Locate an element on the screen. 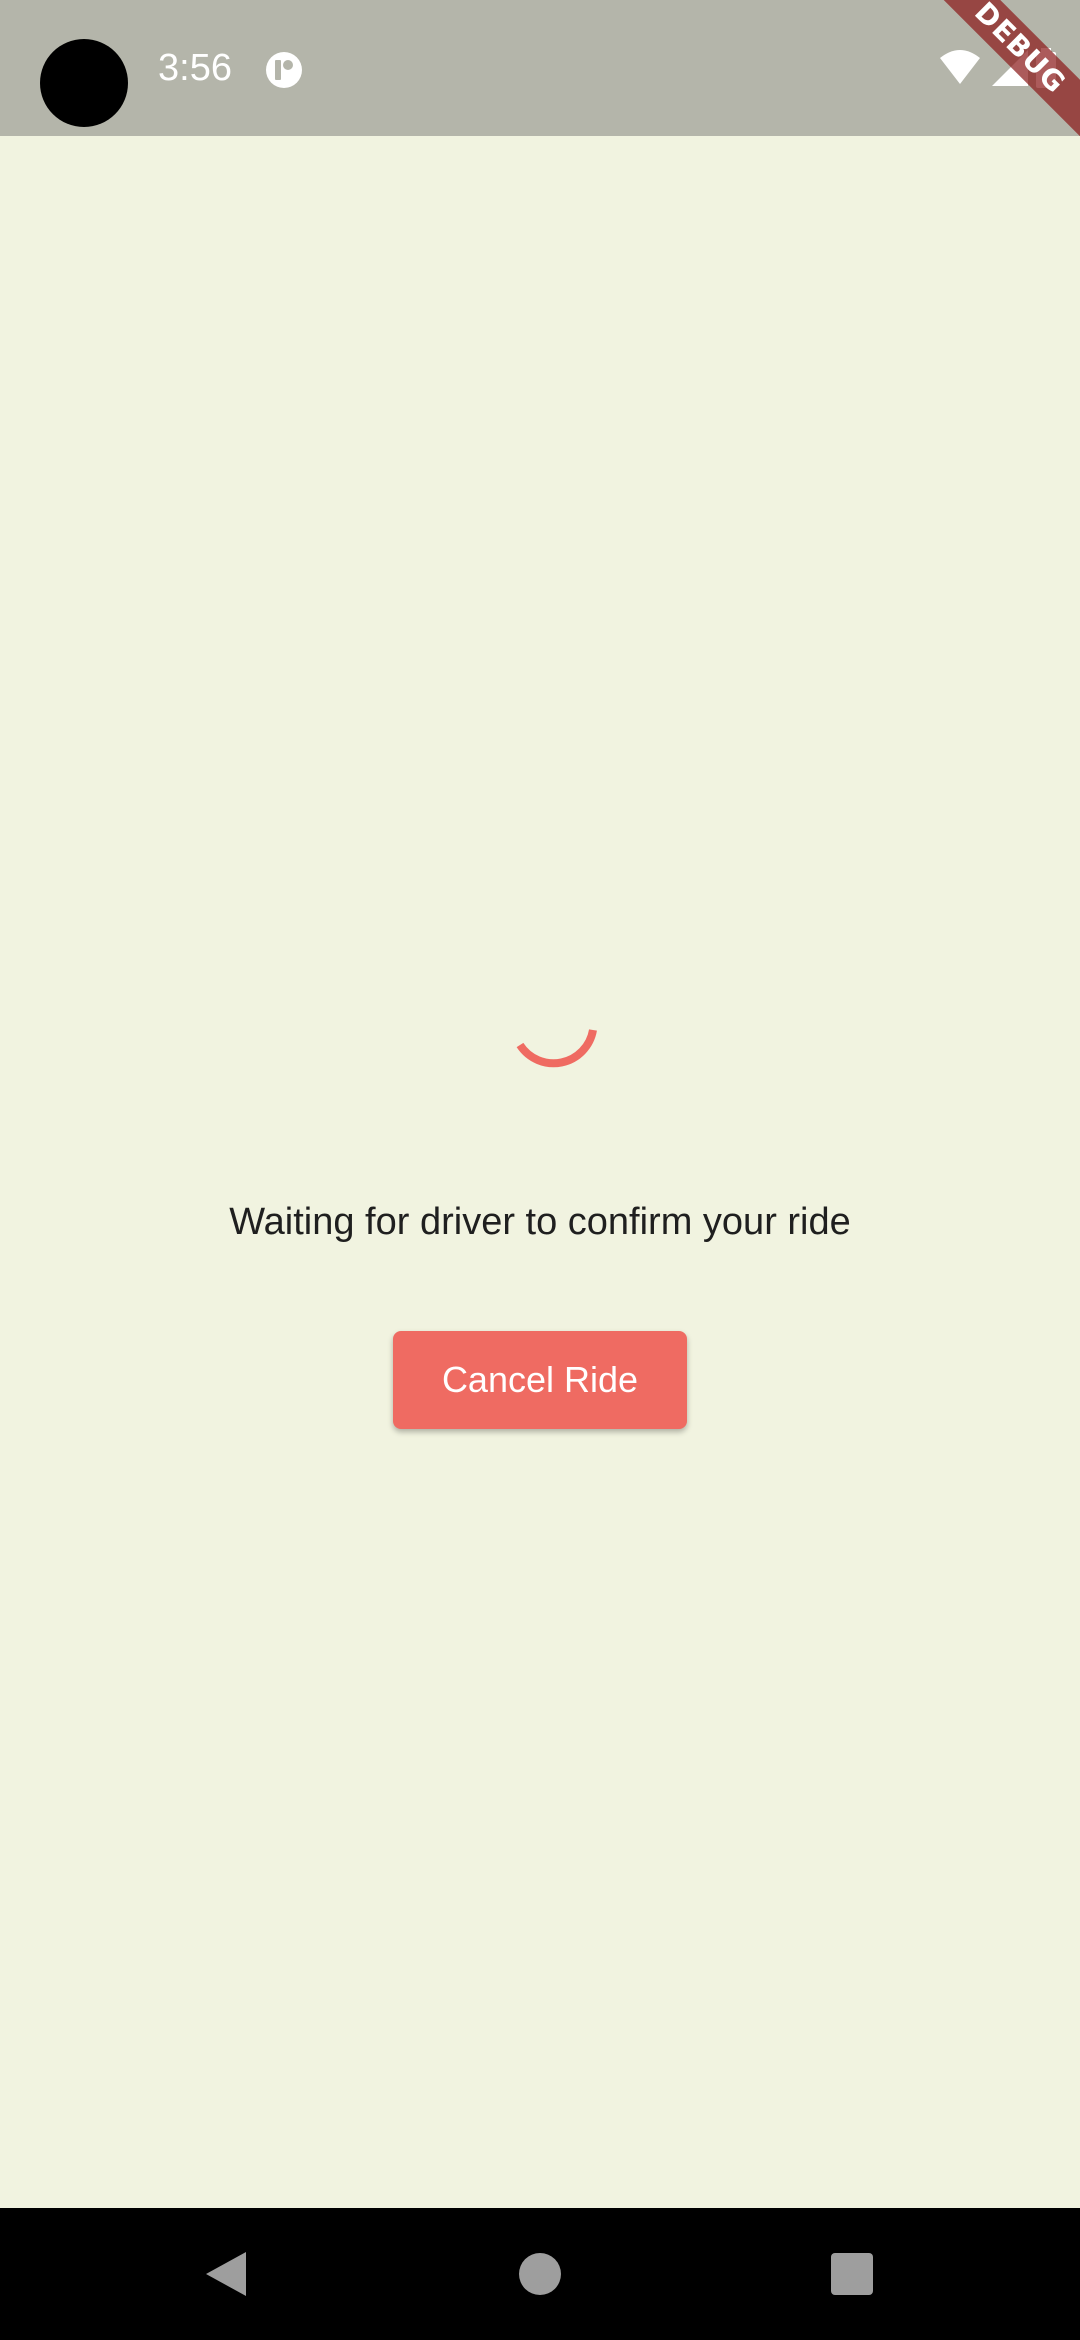 This screenshot has height=2340, width=1080. navigation-bar is located at coordinates (540, 2274).